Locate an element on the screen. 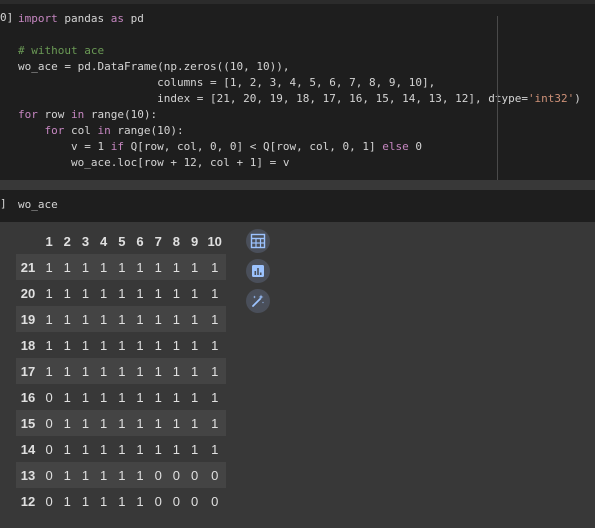 This screenshot has height=528, width=595. code-token: 0 is located at coordinates (415, 146).